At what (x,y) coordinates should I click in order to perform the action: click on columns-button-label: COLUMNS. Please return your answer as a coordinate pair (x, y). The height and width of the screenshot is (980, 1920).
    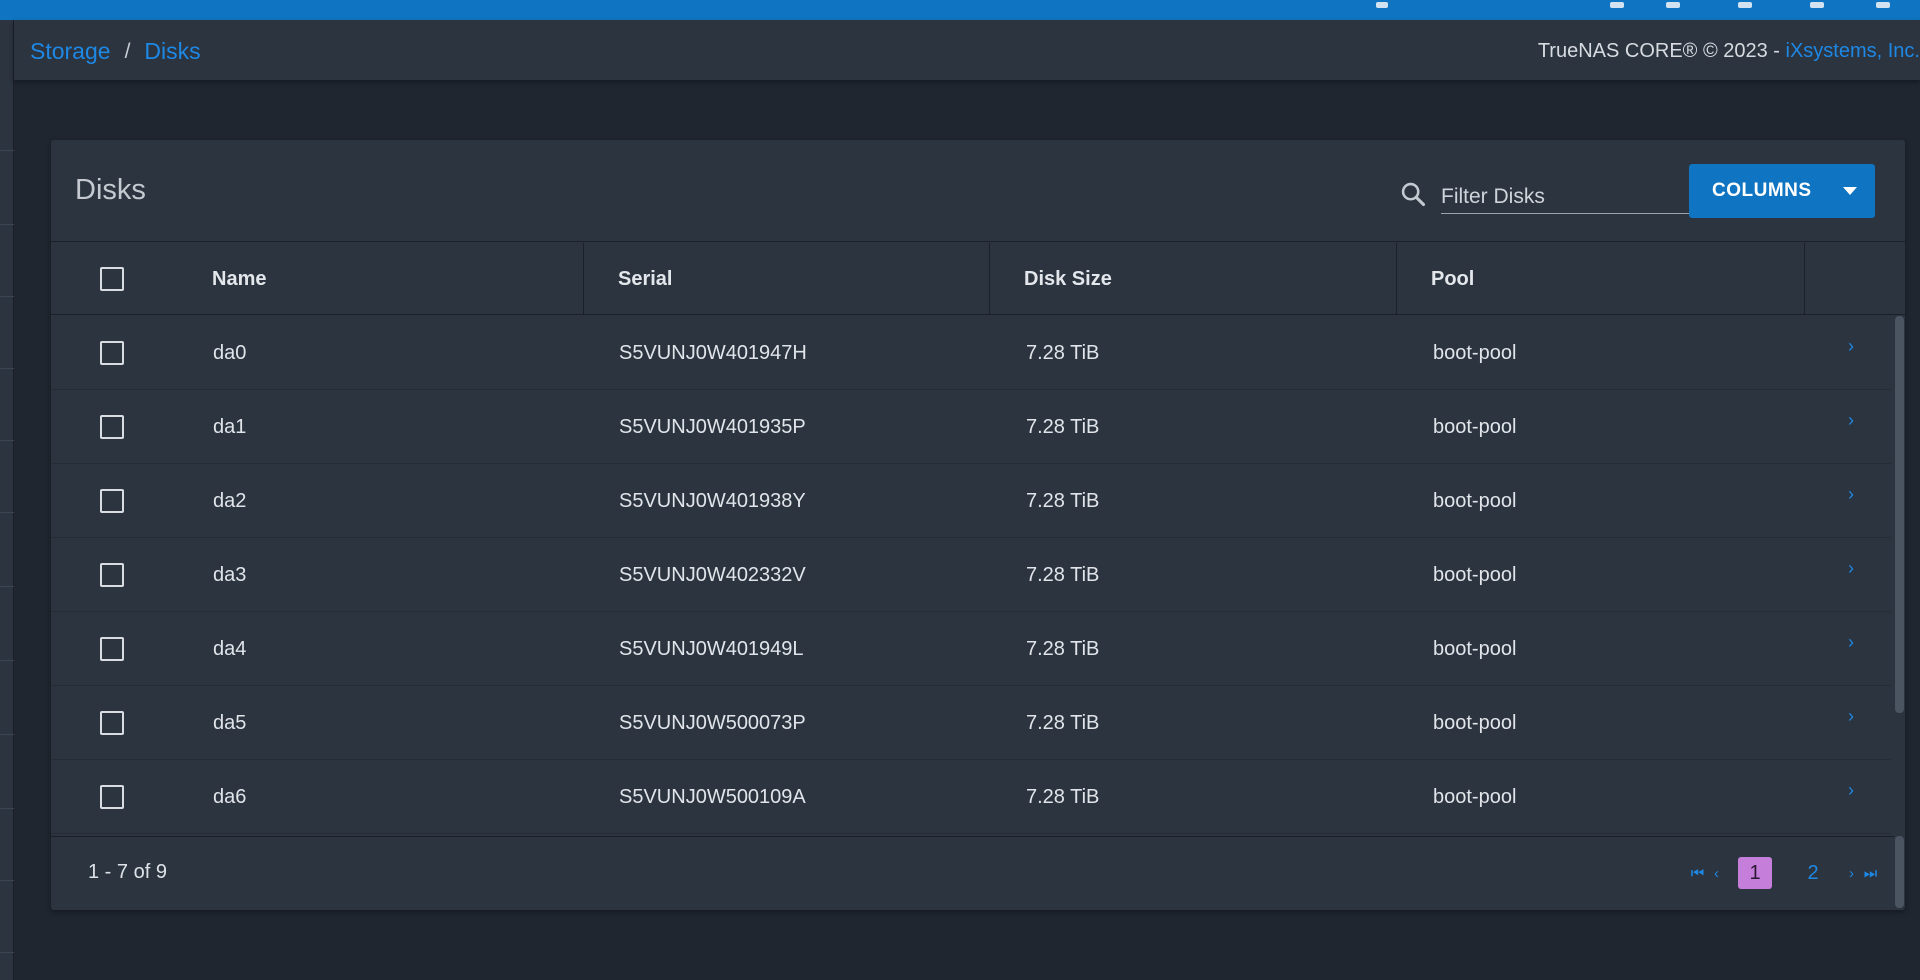
    Looking at the image, I should click on (1762, 190).